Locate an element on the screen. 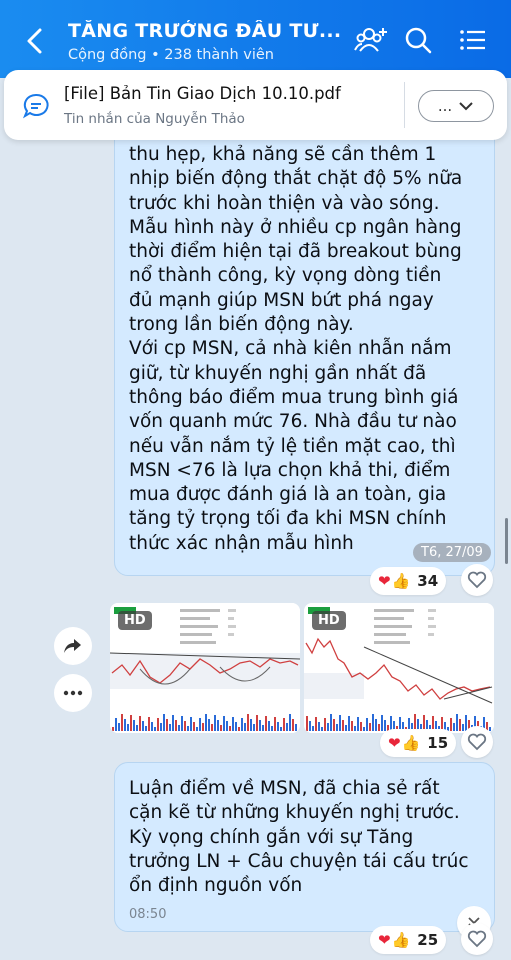  message-line: trưởng LN + Câu chuyện tái cấu trúc is located at coordinates (299, 861).